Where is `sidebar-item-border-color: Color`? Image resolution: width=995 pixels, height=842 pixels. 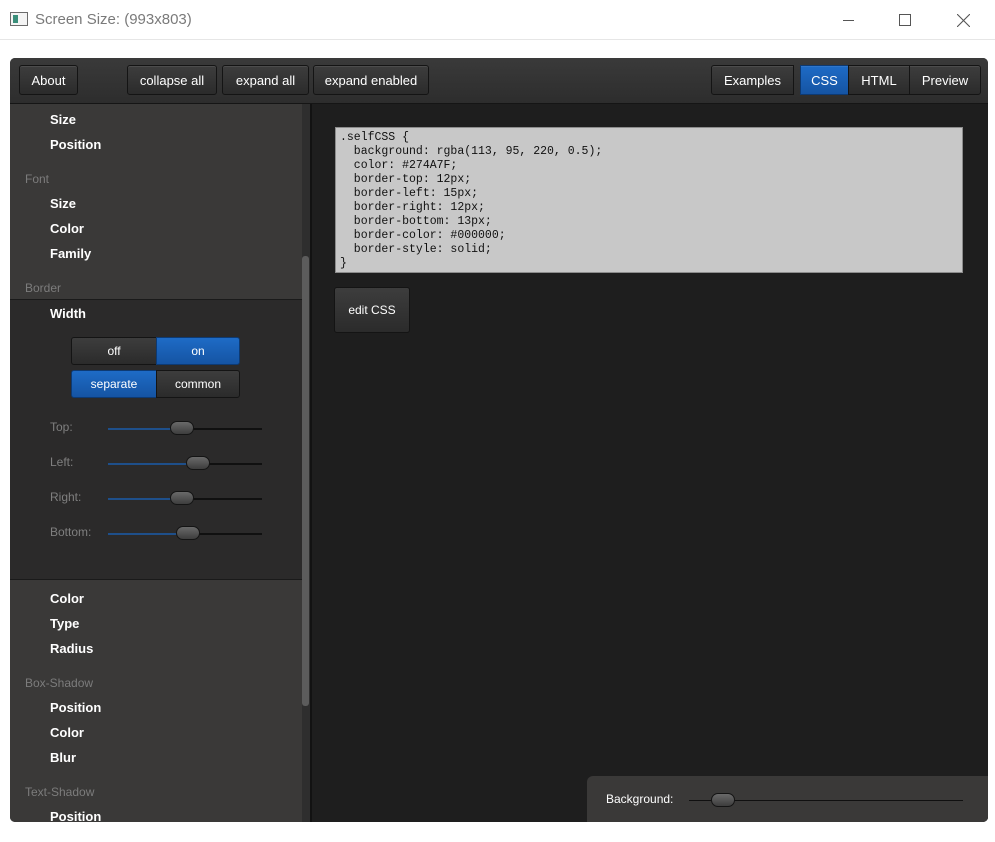 sidebar-item-border-color: Color is located at coordinates (67, 598).